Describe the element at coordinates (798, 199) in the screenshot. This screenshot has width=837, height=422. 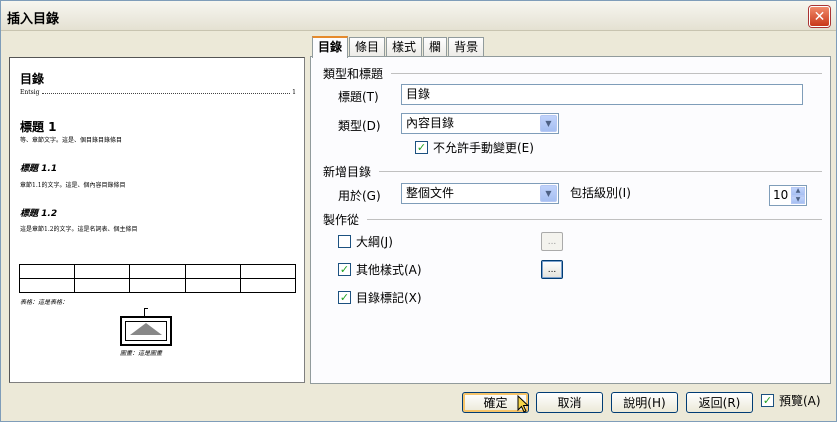
I see `spin-down-icon: ▼` at that location.